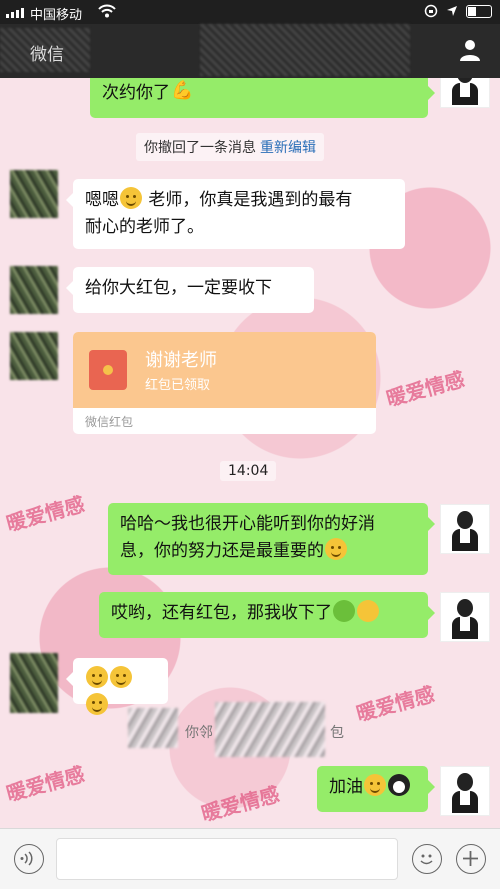  What do you see at coordinates (247, 524) in the screenshot?
I see `message-text: 哈哈～我也很开心能听到你的好消` at bounding box center [247, 524].